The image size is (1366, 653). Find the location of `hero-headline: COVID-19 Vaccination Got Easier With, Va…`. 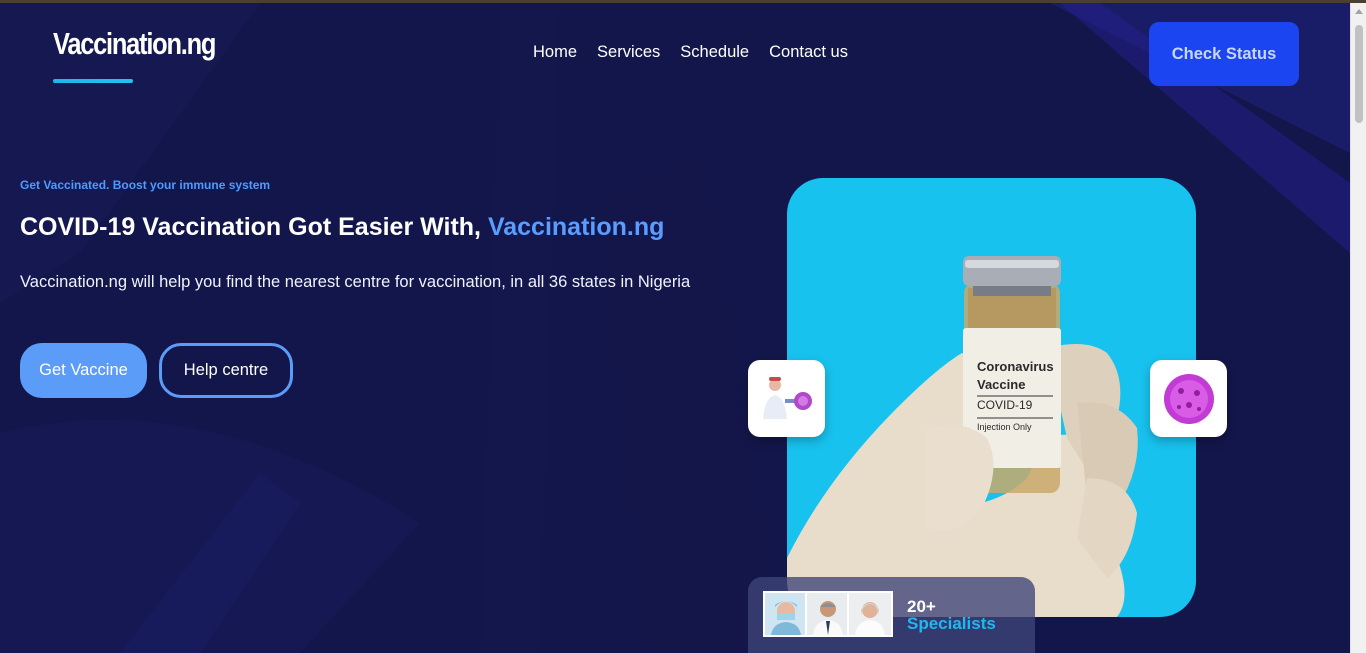

hero-headline: COVID-19 Vaccination Got Easier With, Va… is located at coordinates (342, 227).